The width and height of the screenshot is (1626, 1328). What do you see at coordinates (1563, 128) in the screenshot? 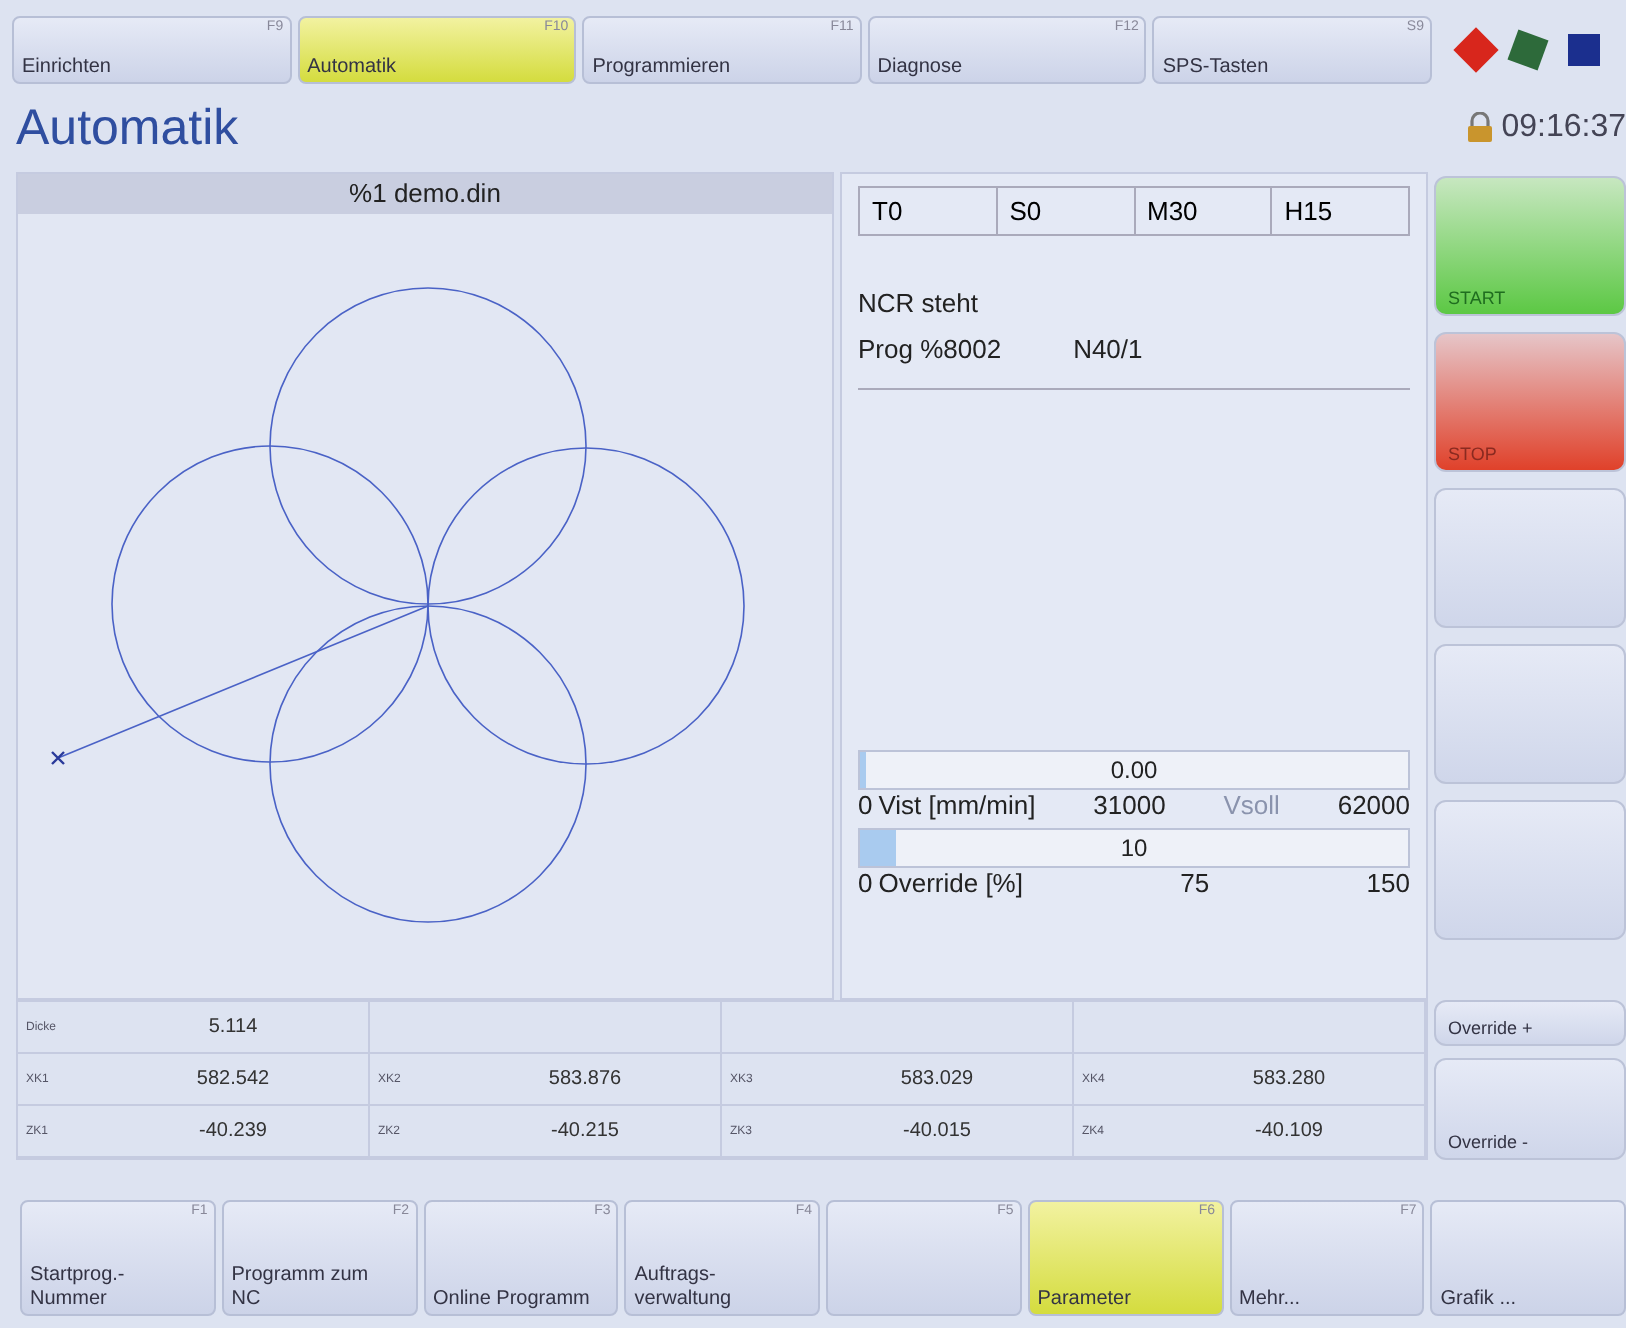
I see `clock-time: 09:16:37` at bounding box center [1563, 128].